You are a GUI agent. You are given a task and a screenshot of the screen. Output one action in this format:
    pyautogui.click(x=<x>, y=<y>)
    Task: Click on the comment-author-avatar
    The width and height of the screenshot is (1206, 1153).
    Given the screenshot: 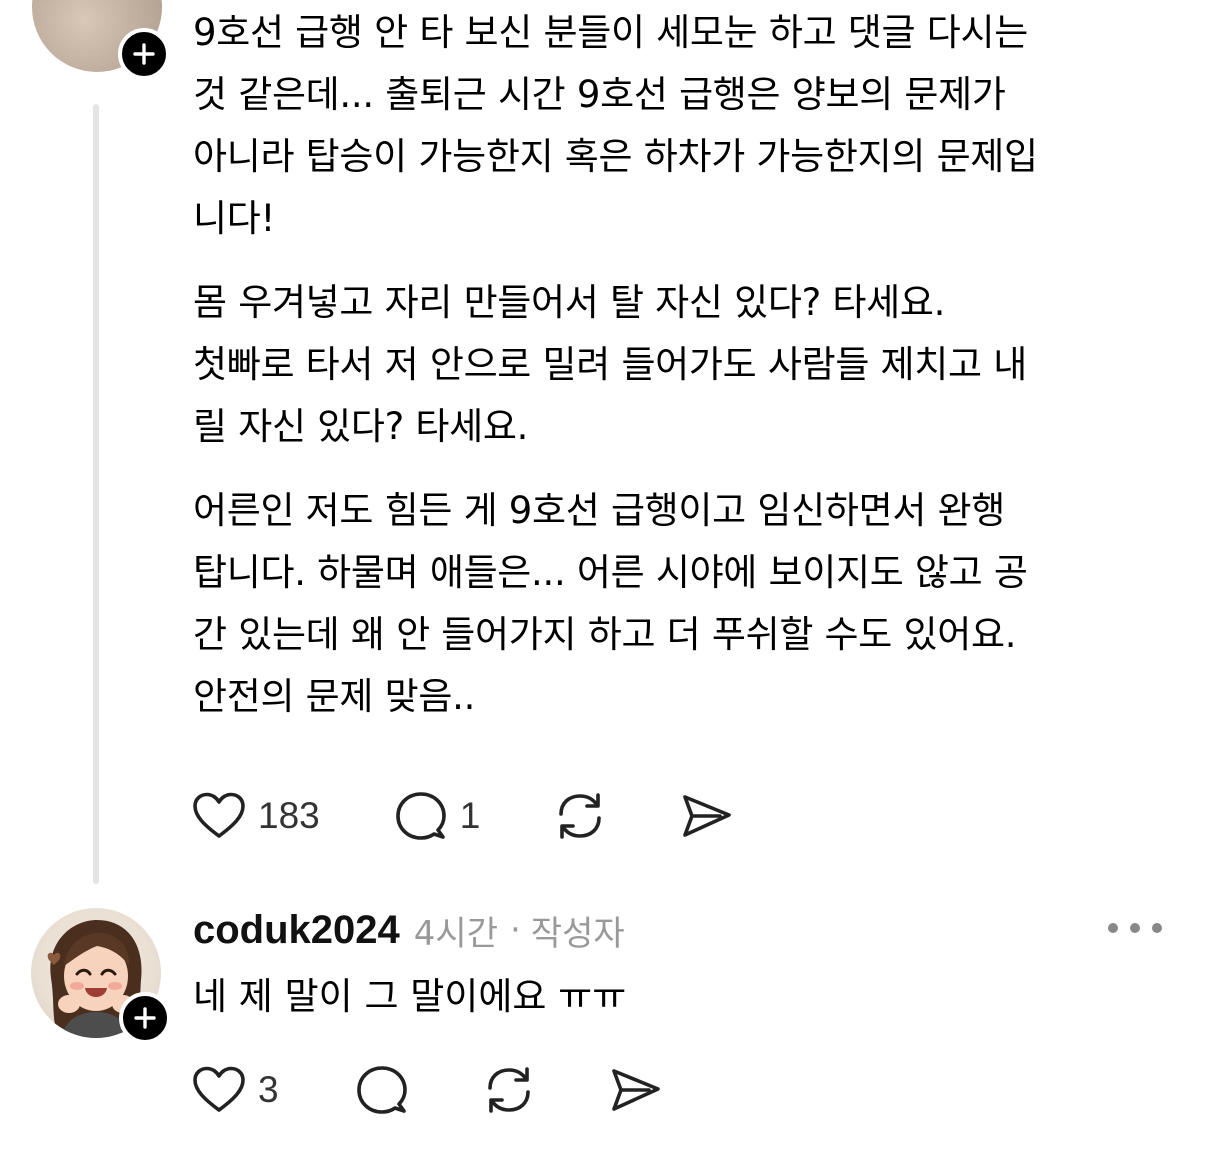 What is the action you would take?
    pyautogui.click(x=101, y=976)
    